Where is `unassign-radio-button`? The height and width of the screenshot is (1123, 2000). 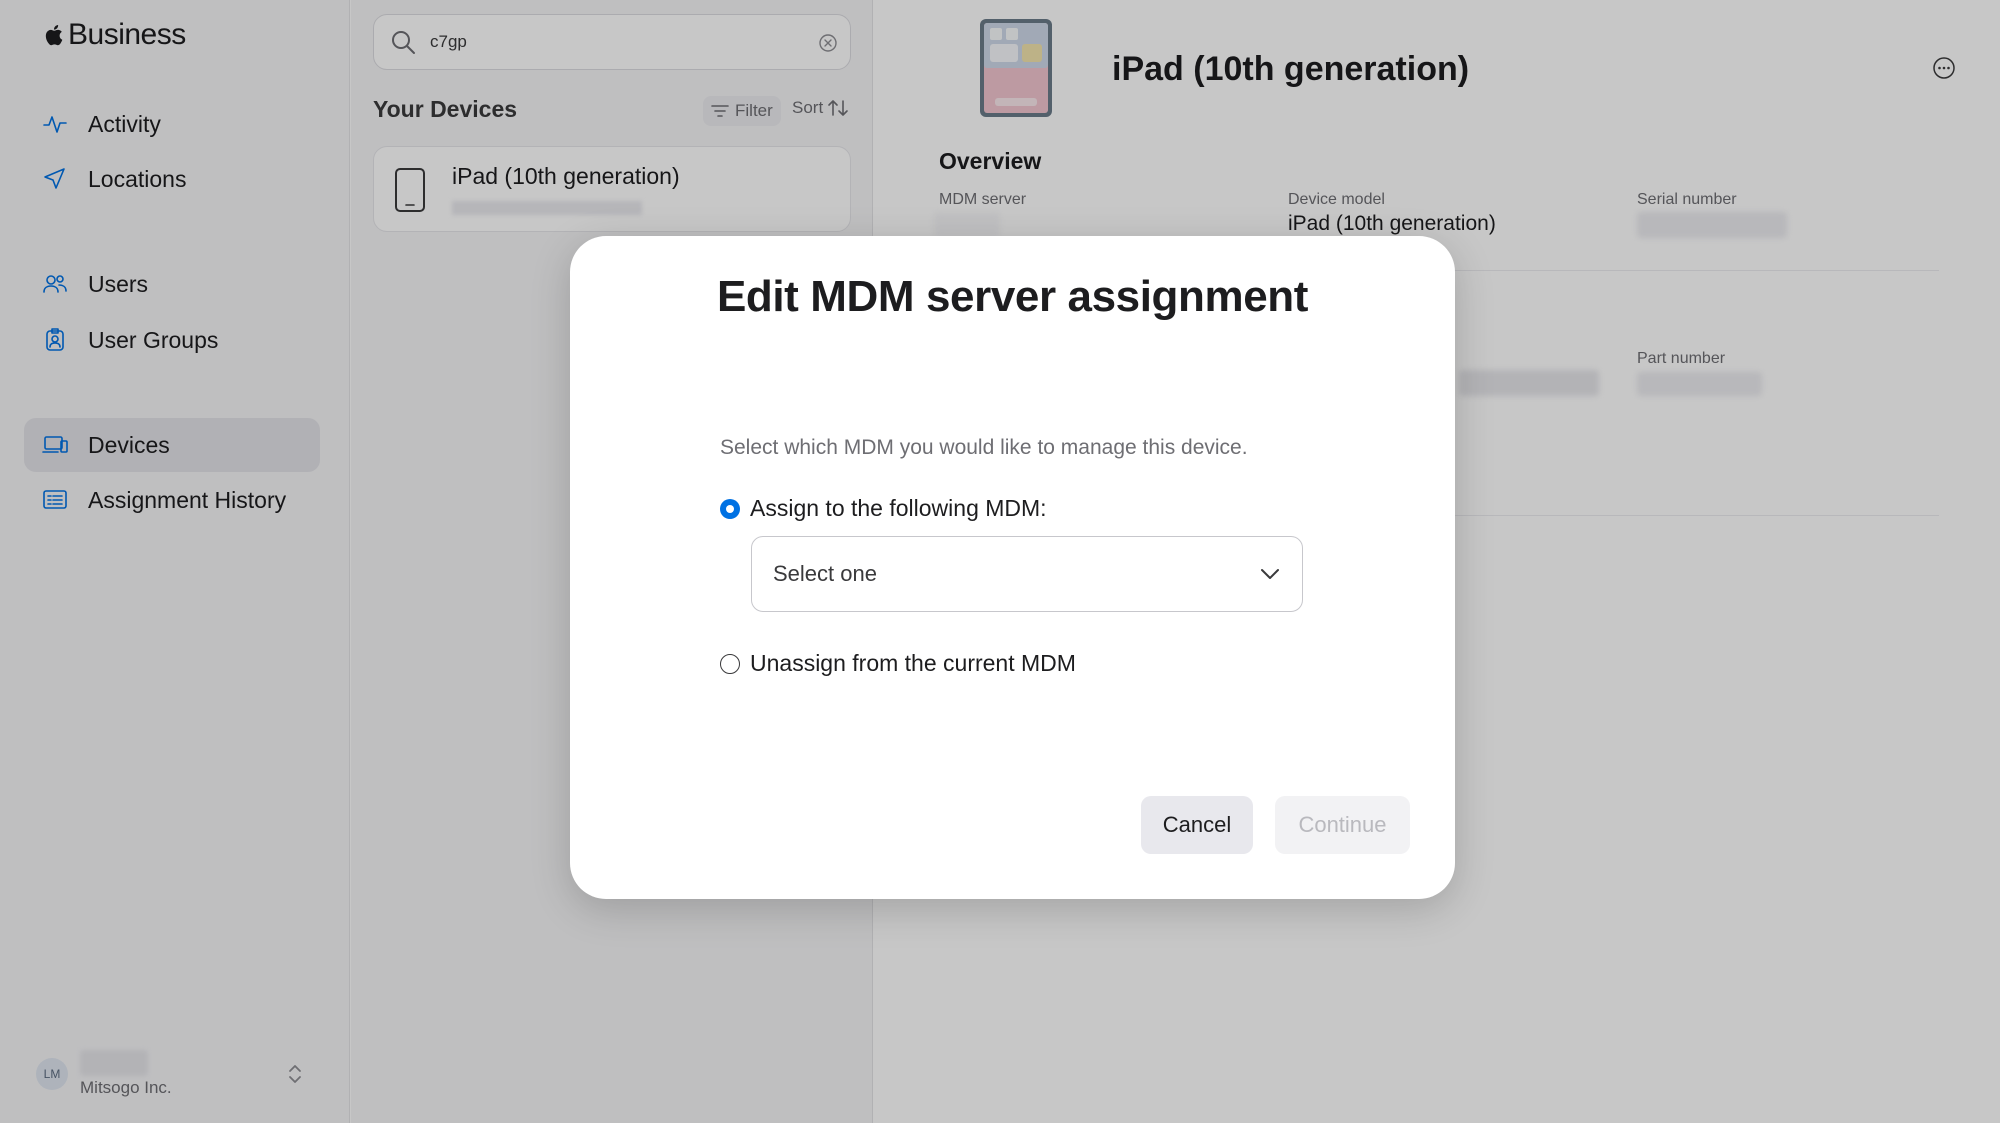 unassign-radio-button is located at coordinates (730, 663).